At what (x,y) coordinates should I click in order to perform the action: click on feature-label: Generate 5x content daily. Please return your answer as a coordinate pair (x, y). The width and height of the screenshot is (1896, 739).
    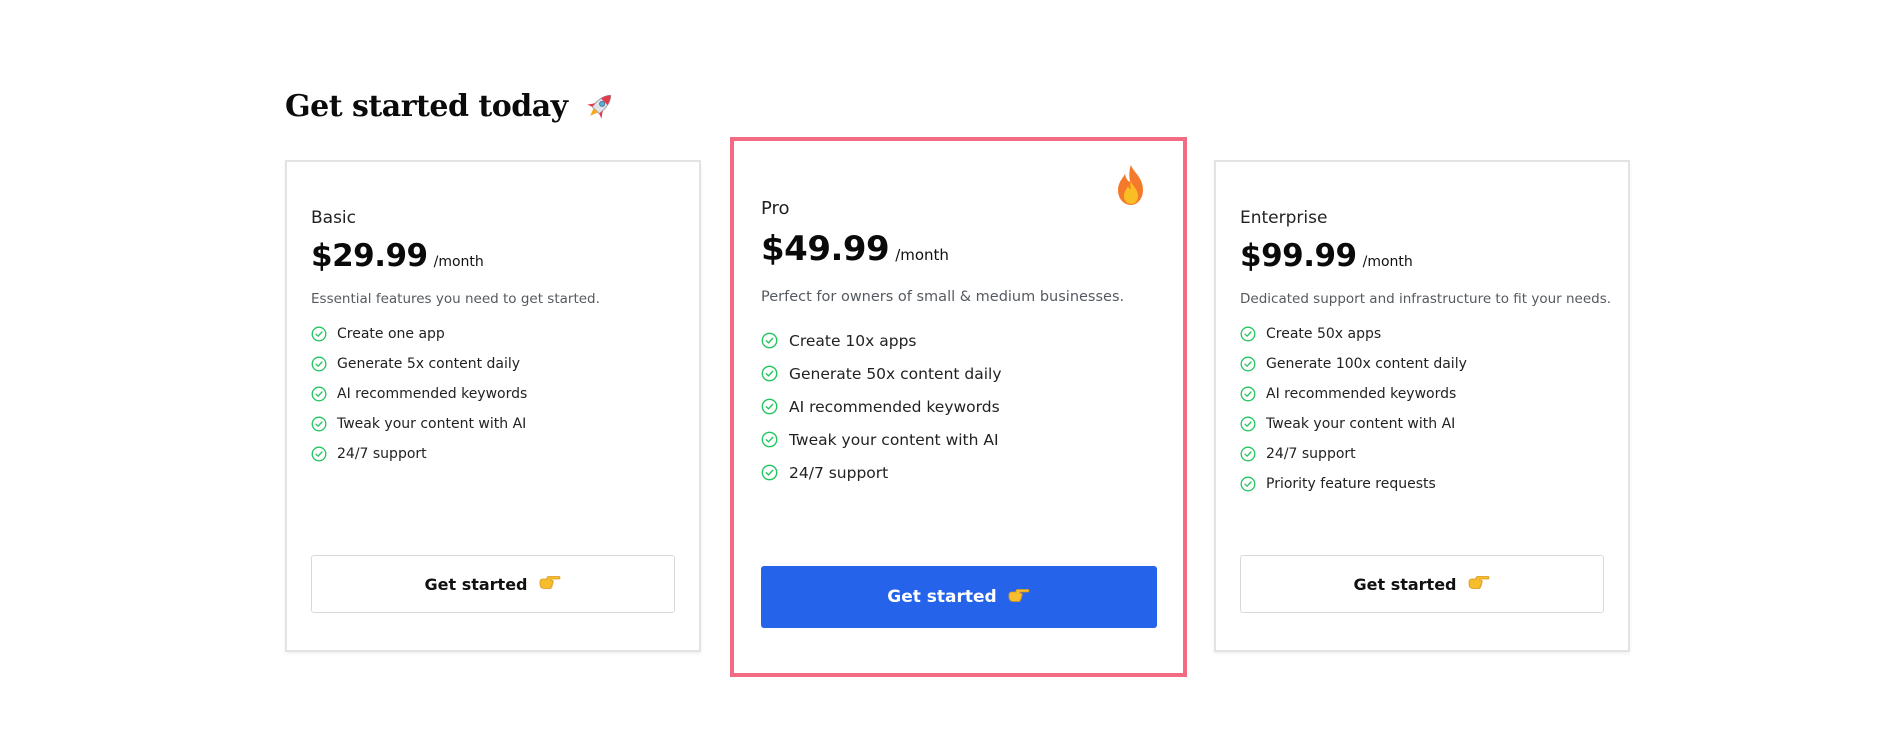
    Looking at the image, I should click on (429, 364).